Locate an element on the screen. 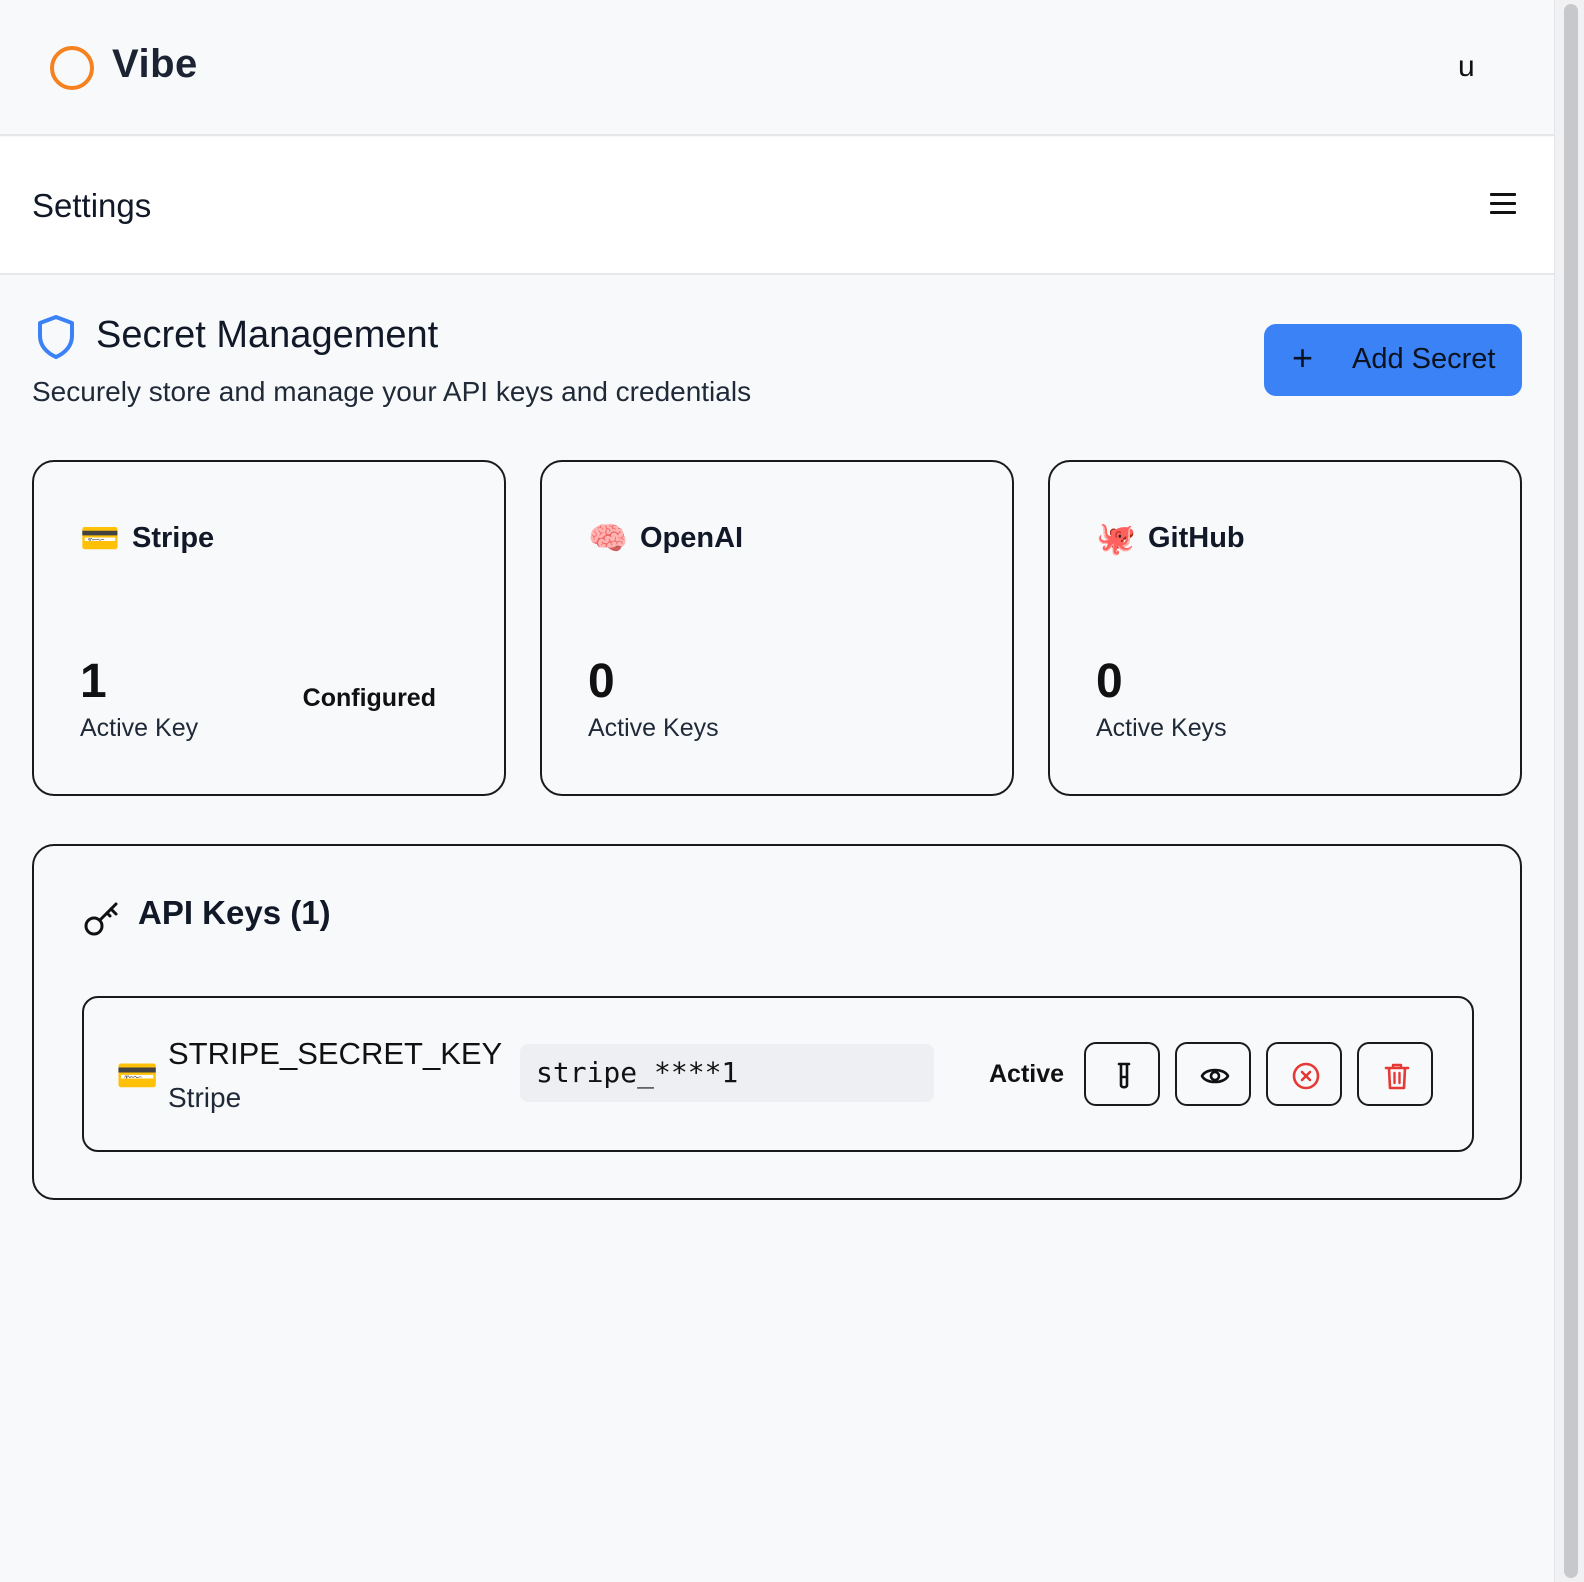  key-provider: Stripe is located at coordinates (205, 1097).